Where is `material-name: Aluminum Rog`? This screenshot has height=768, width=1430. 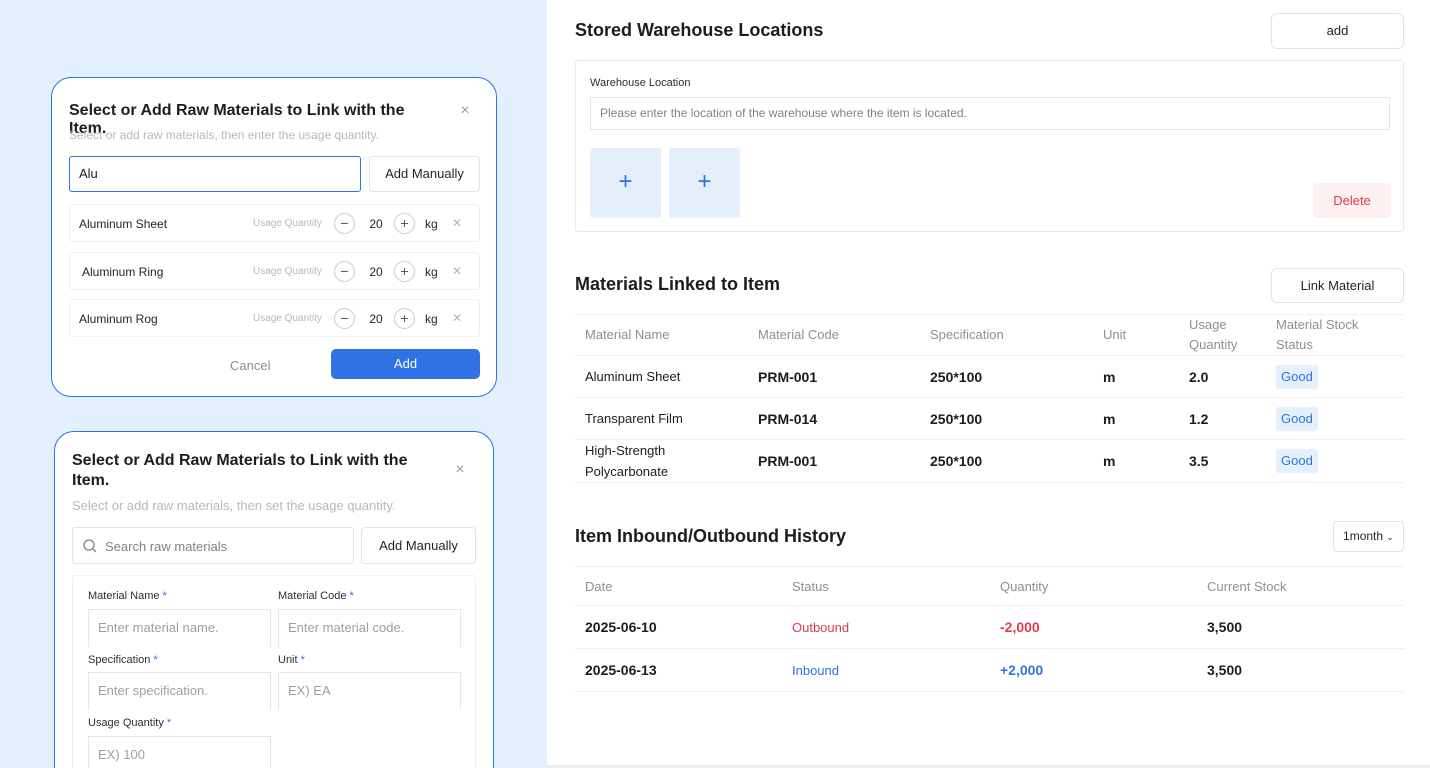
material-name: Aluminum Rog is located at coordinates (118, 319).